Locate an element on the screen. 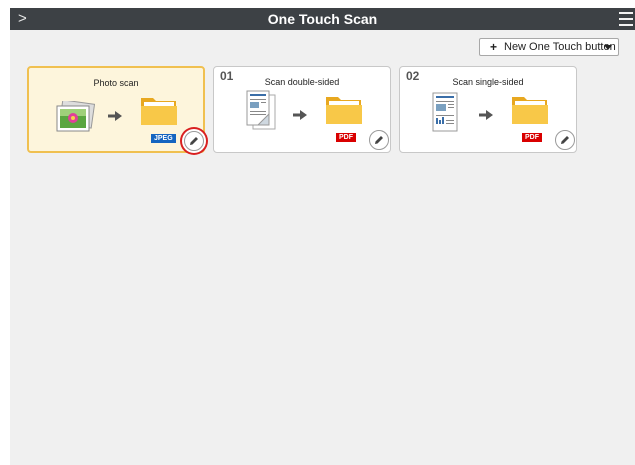  plus-icon: + is located at coordinates (494, 47).